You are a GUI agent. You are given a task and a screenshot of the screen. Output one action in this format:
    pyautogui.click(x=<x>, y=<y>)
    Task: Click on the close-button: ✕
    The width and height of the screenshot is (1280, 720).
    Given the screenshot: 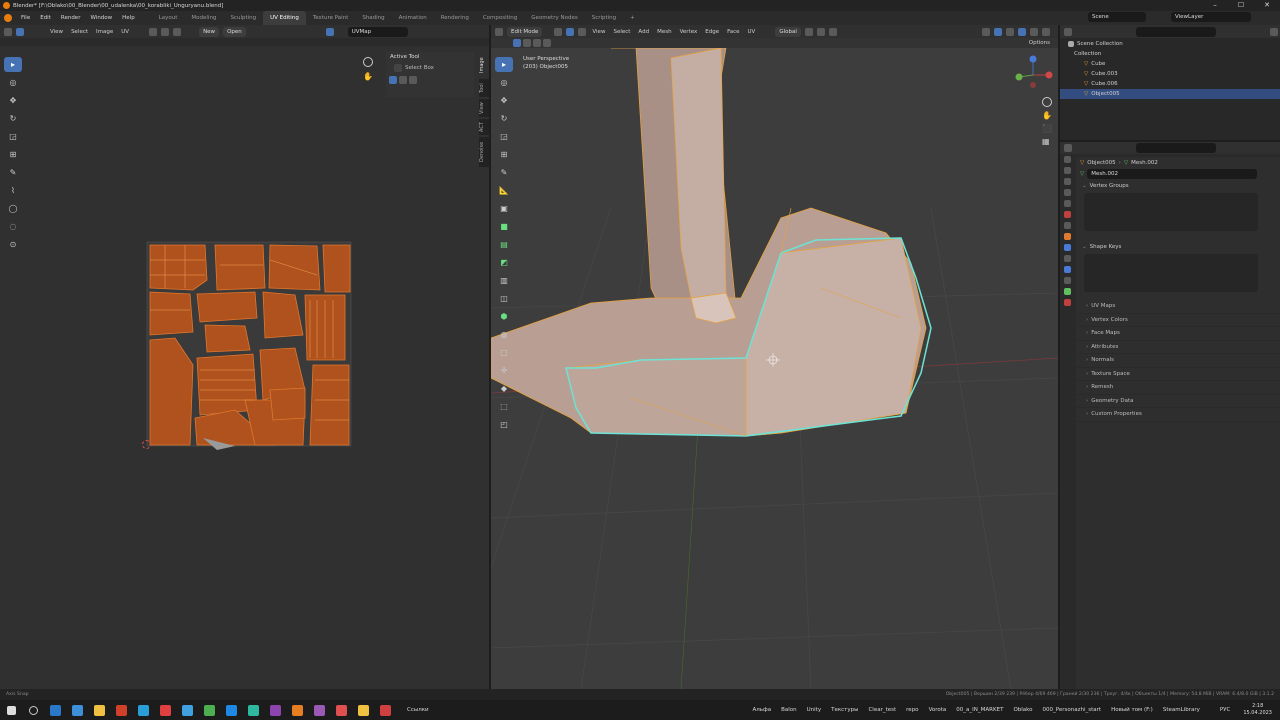 What is the action you would take?
    pyautogui.click(x=1267, y=5)
    